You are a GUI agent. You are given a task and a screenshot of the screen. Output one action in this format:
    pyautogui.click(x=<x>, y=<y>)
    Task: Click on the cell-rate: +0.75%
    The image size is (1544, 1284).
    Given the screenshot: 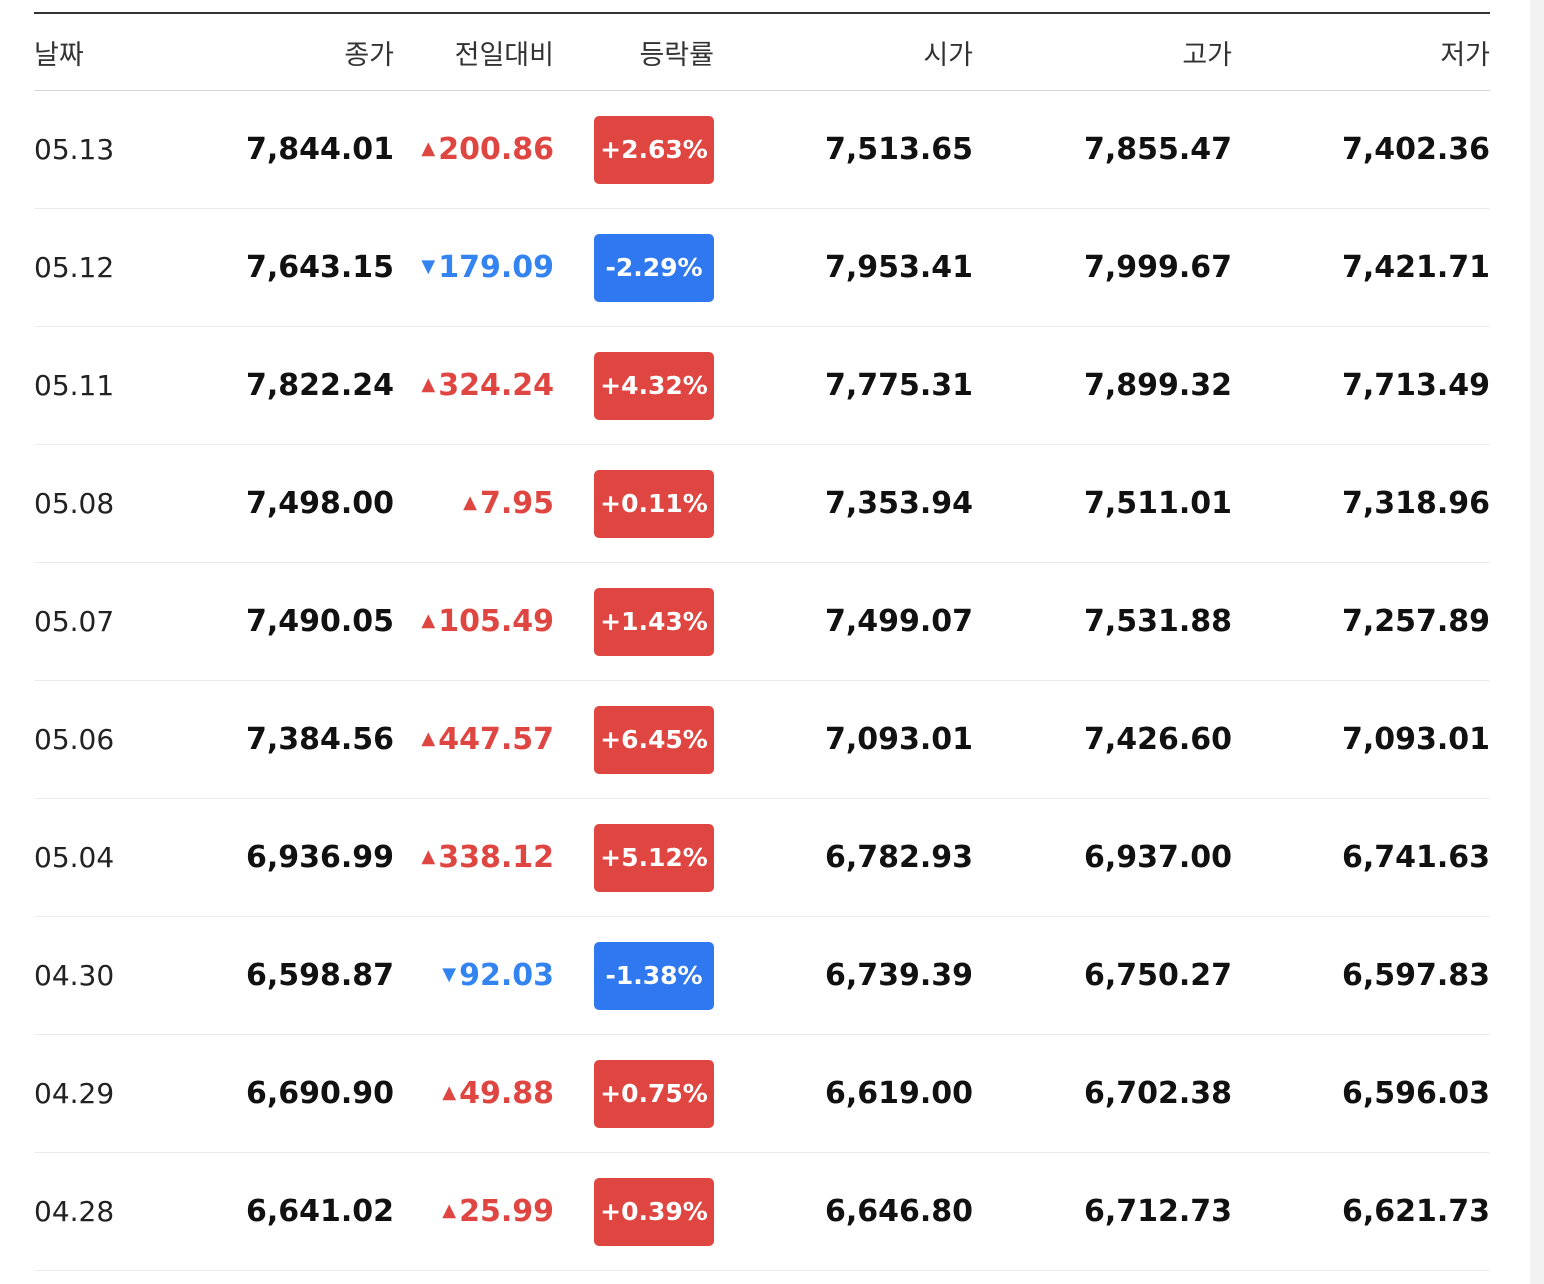 What is the action you would take?
    pyautogui.click(x=634, y=1093)
    